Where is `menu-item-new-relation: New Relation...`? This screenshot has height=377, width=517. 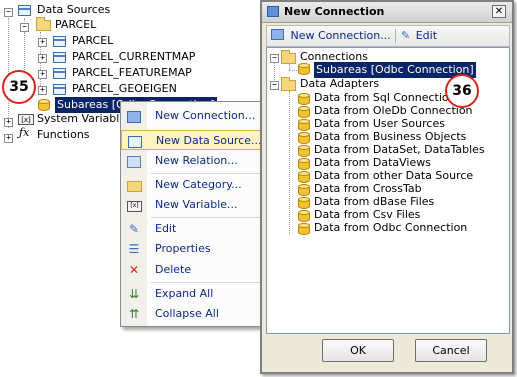
menu-item-new-relation: New Relation... is located at coordinates (194, 161).